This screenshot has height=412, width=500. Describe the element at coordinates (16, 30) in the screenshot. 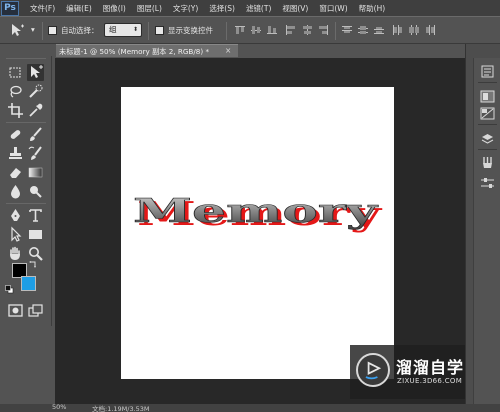

I see `move-tool-preset-icon` at that location.